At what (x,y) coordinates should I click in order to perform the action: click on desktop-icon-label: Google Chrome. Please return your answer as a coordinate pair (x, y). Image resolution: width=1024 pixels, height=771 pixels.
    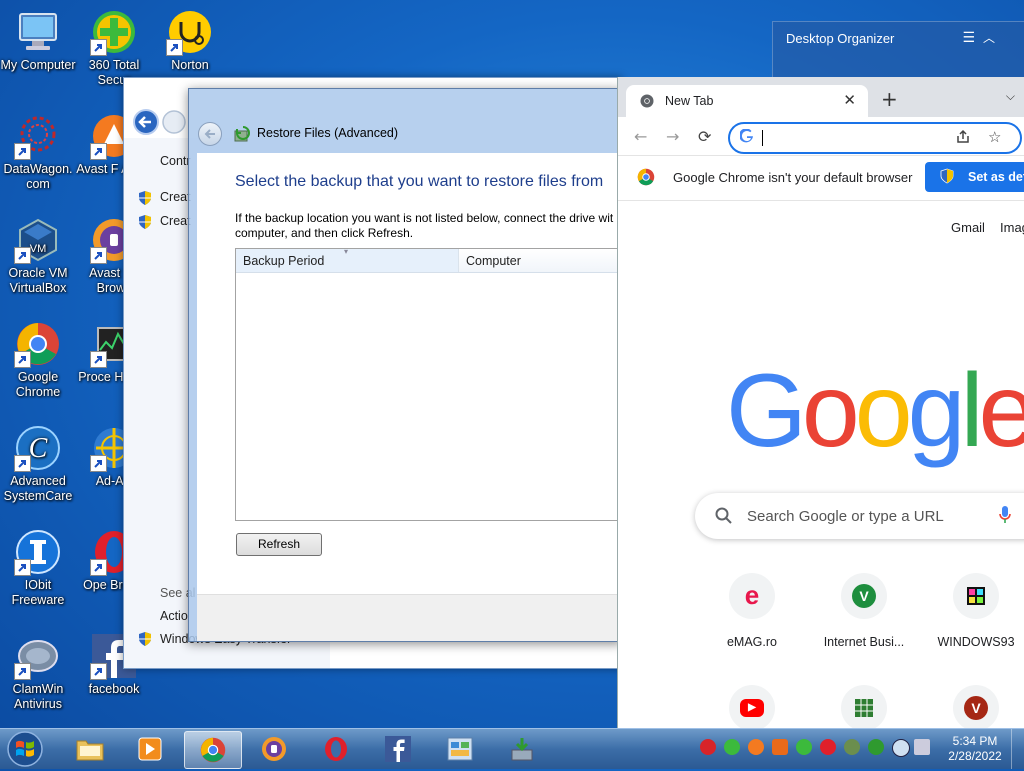
    Looking at the image, I should click on (38, 384).